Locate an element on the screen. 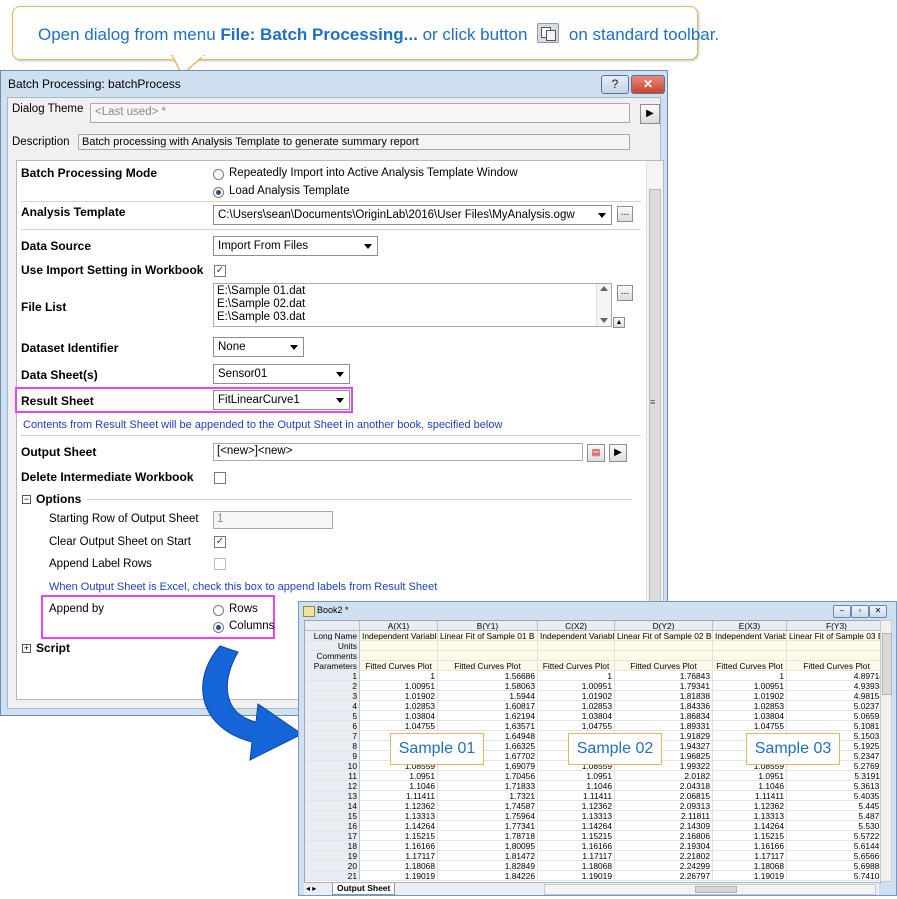 This screenshot has height=899, width=897. data-cell: 1.77341 is located at coordinates (488, 826).